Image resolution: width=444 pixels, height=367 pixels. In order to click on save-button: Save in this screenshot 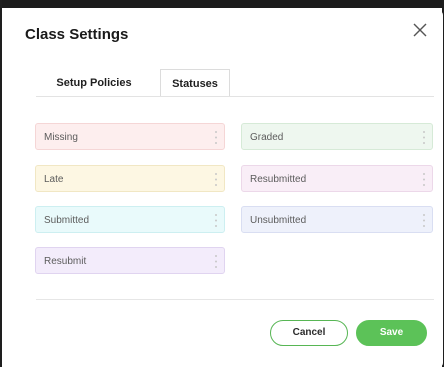, I will do `click(391, 333)`.